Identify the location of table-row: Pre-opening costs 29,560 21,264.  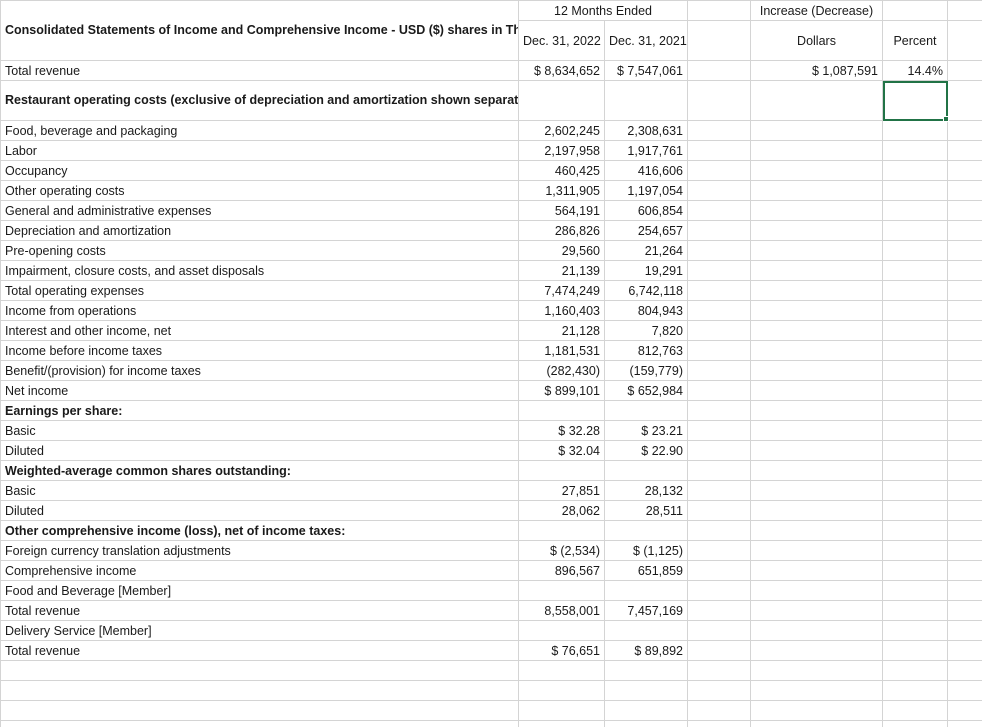
(491, 250).